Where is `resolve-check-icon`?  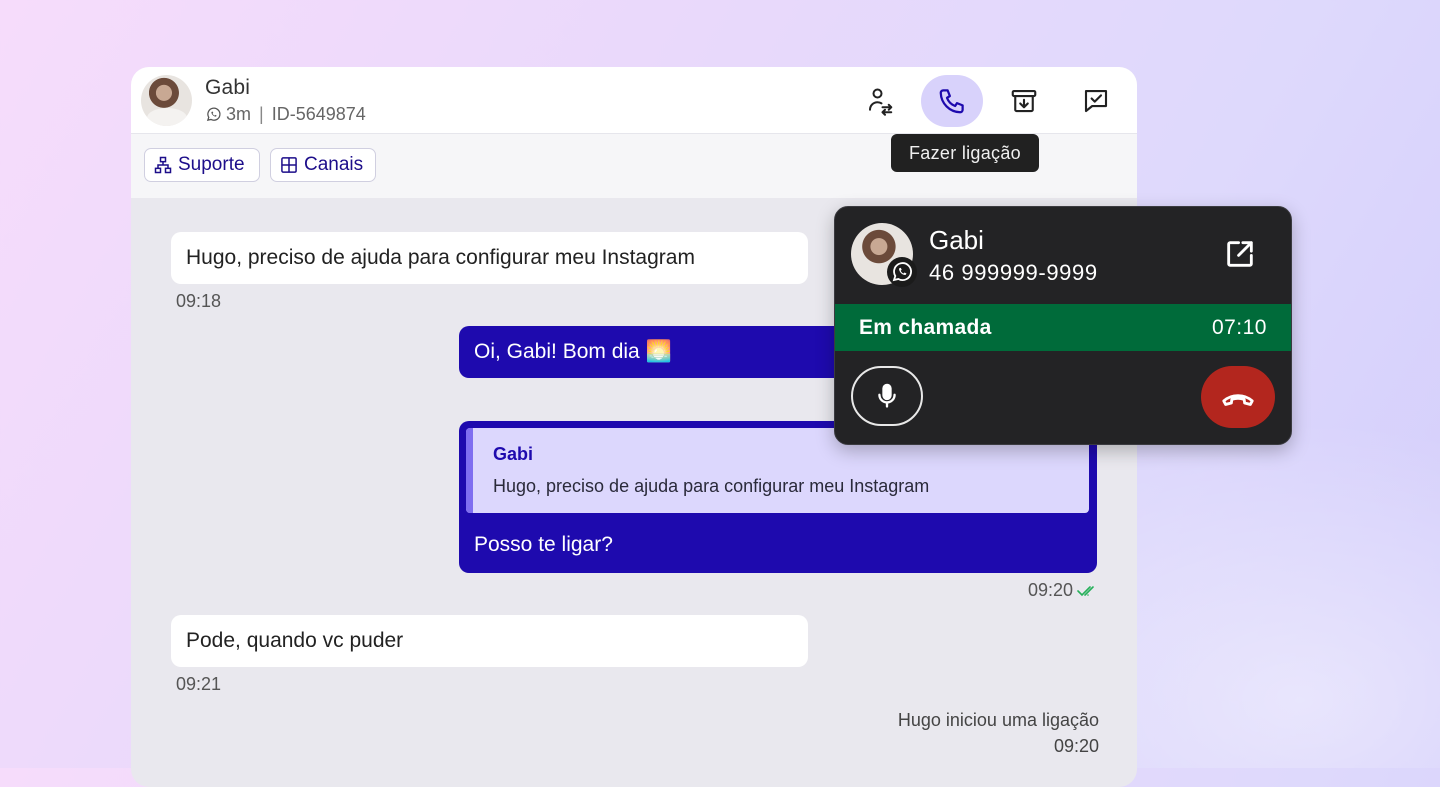 resolve-check-icon is located at coordinates (1096, 101).